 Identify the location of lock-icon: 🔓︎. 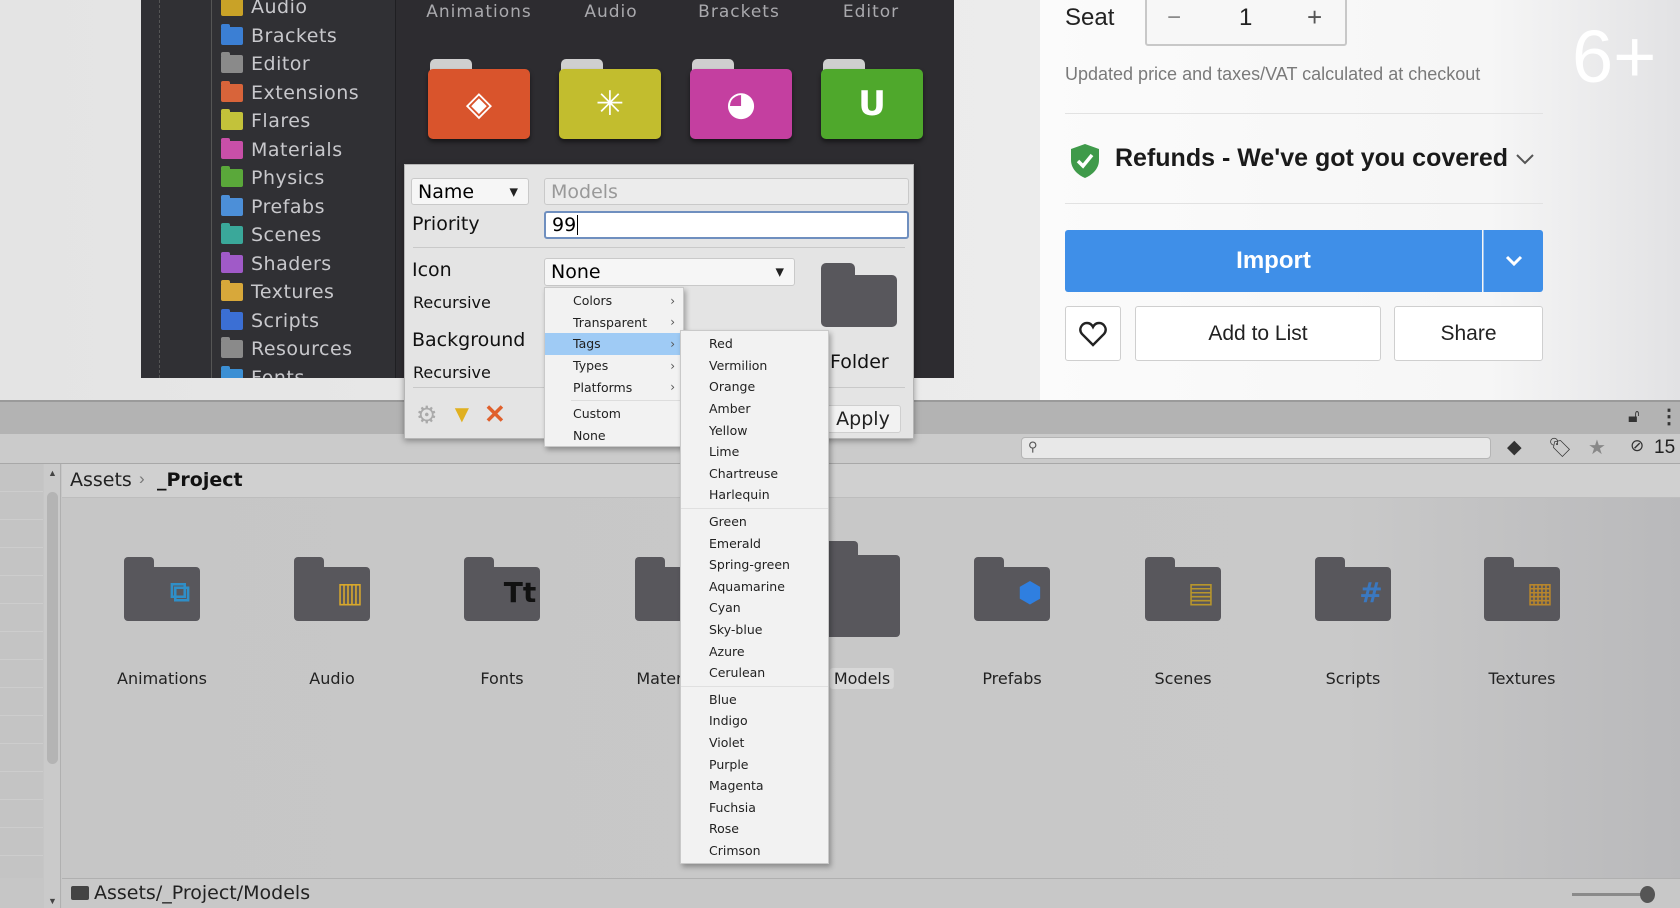
(1634, 416).